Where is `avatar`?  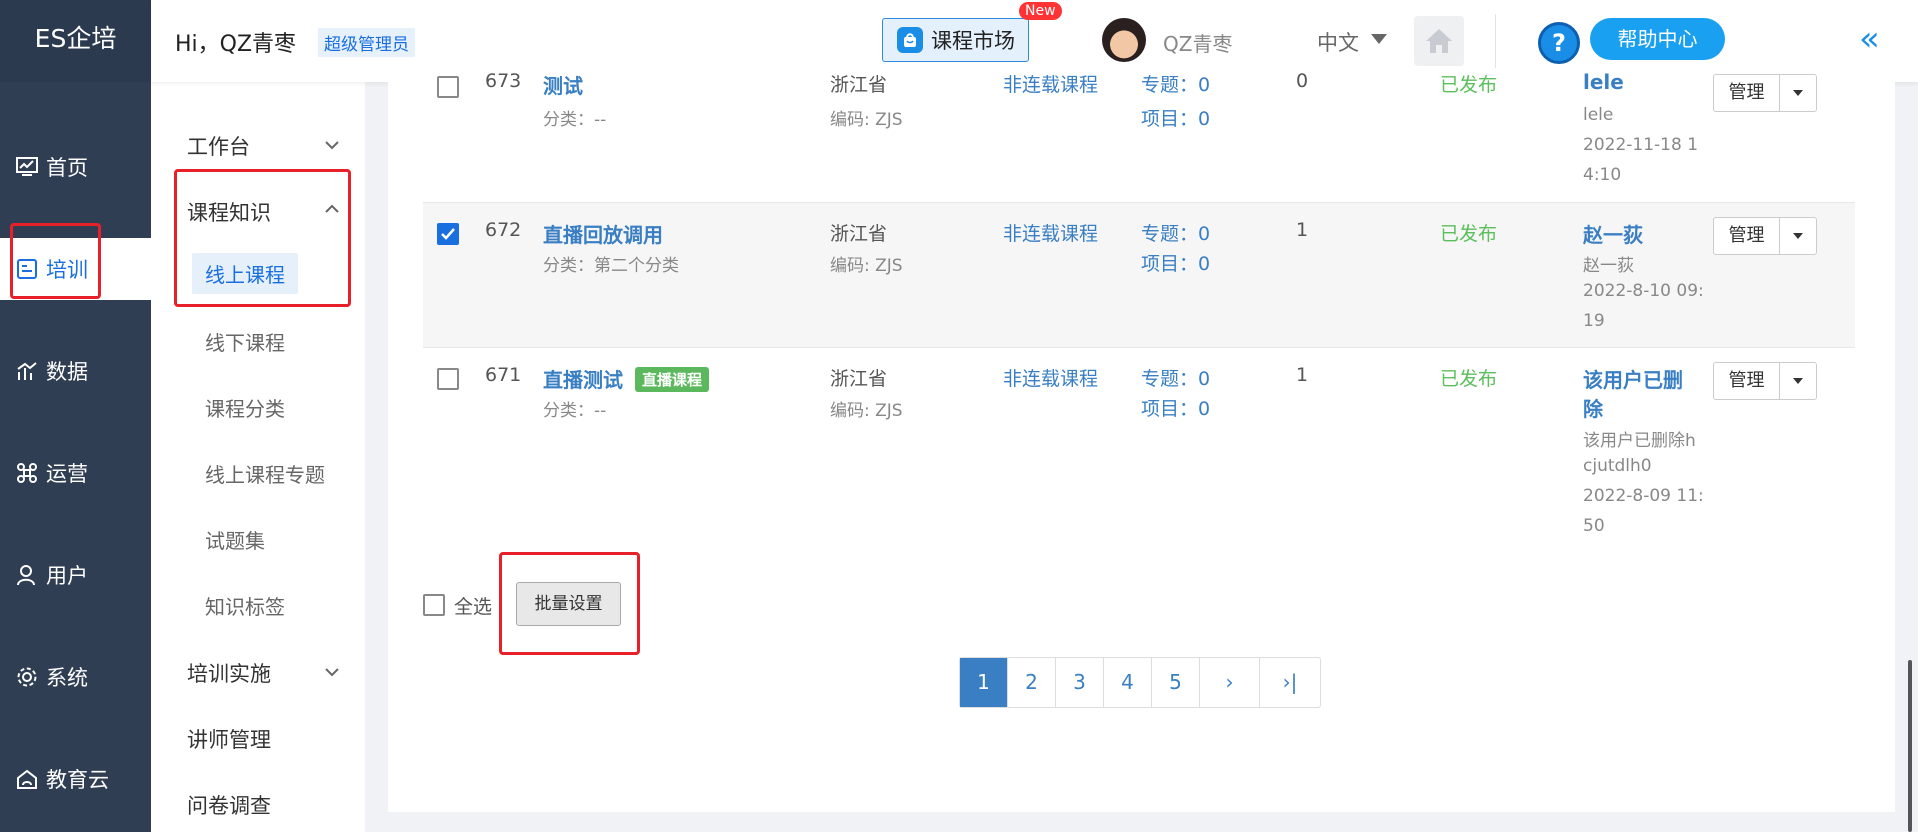
avatar is located at coordinates (1124, 40).